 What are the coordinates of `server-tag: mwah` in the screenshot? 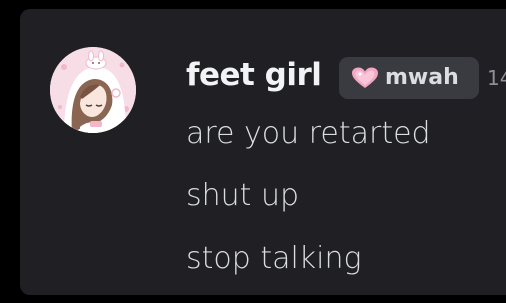 It's located at (409, 78).